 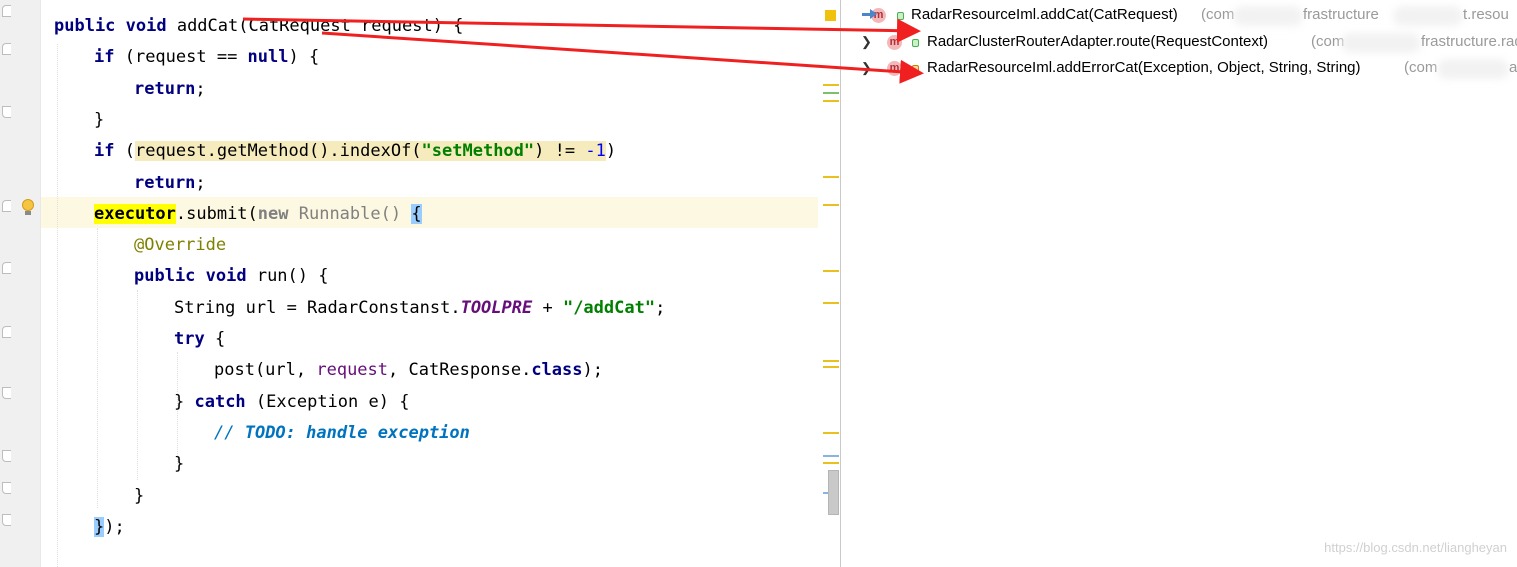 What do you see at coordinates (320, 26) in the screenshot?
I see `code-token: addCat(CatRequest request) {` at bounding box center [320, 26].